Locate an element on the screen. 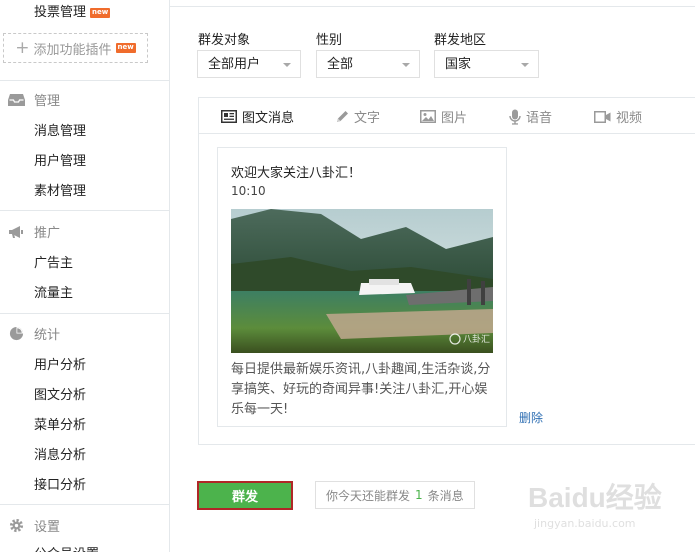 The width and height of the screenshot is (695, 552). add-plugin-button: + 添加功能插件 new is located at coordinates (75, 48).